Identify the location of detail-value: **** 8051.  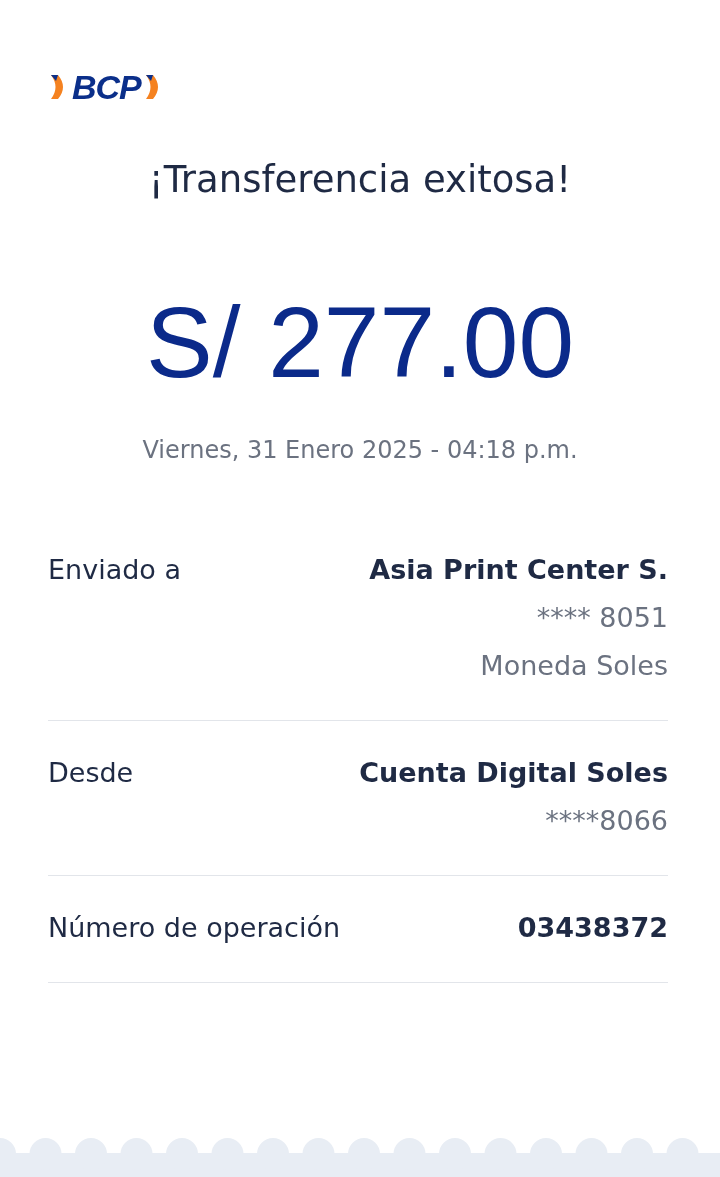
(602, 617).